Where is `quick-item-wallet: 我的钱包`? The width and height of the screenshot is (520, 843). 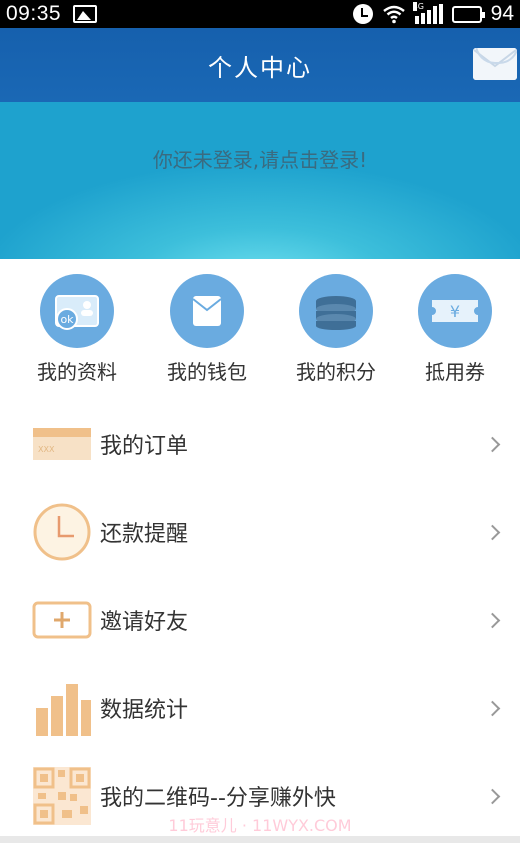
quick-item-wallet: 我的钱包 is located at coordinates (207, 329).